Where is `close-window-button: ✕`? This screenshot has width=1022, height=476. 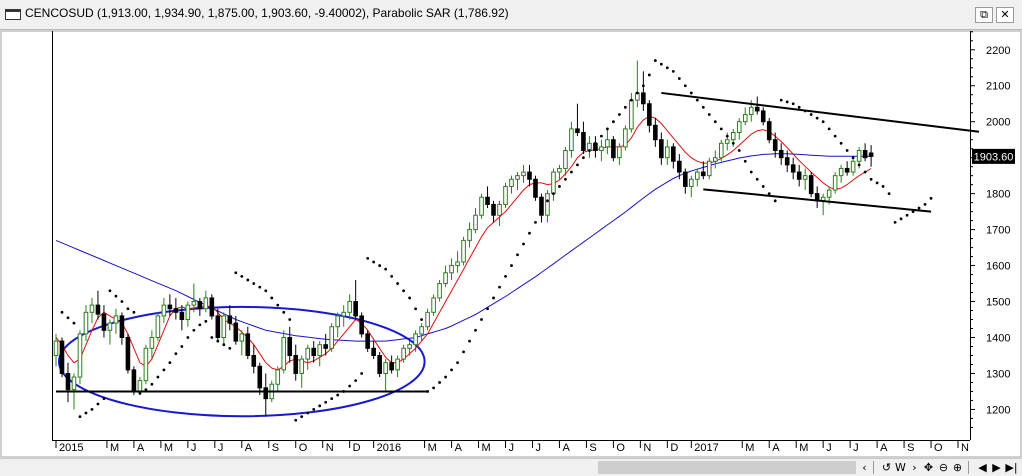
close-window-button: ✕ is located at coordinates (1005, 15).